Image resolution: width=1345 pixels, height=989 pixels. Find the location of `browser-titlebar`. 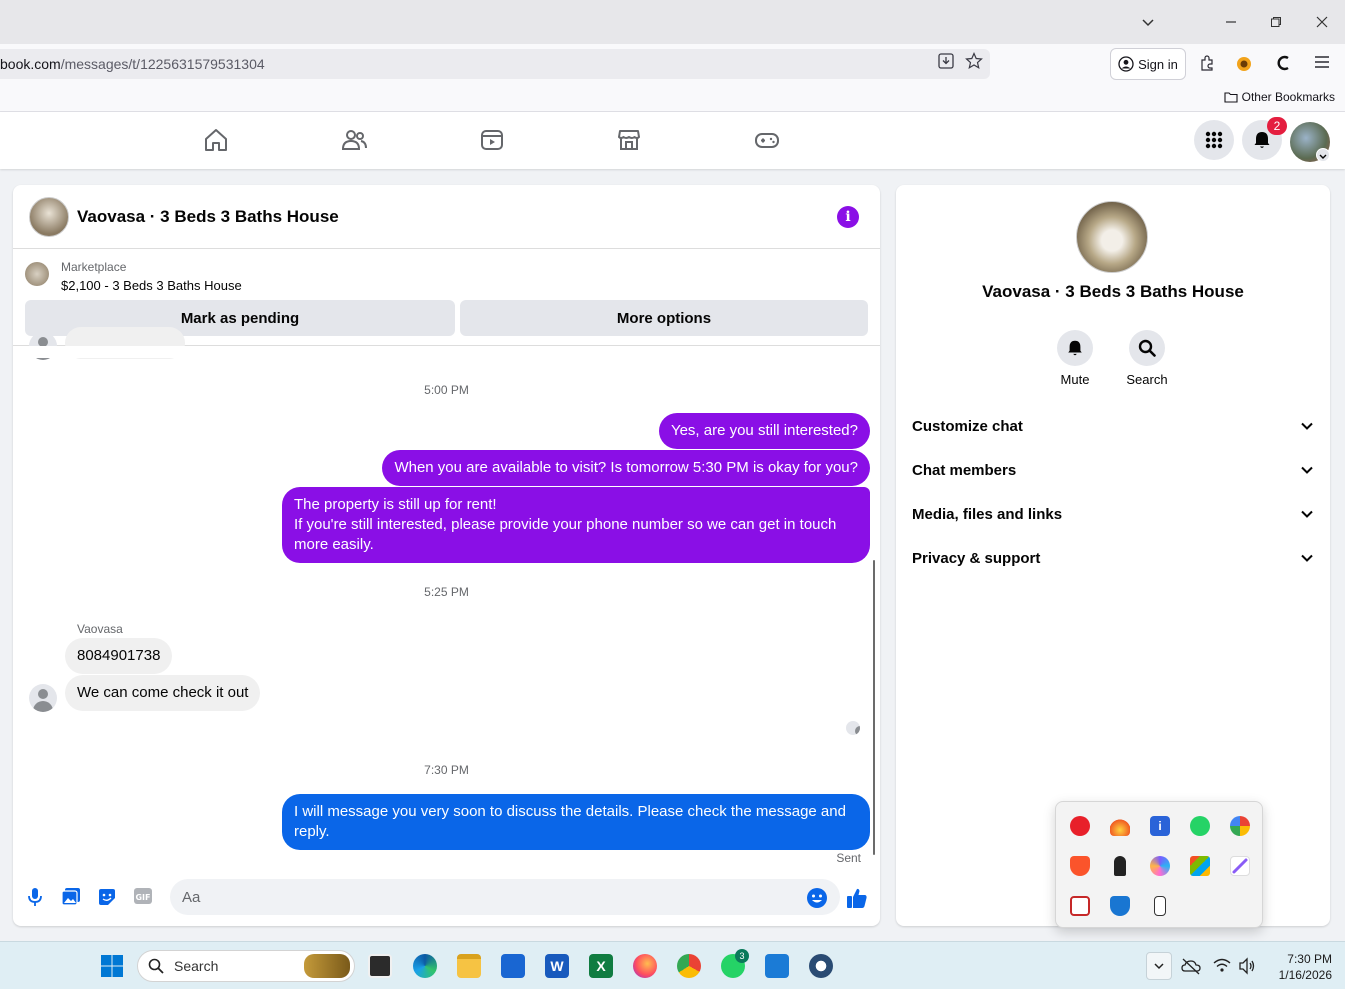

browser-titlebar is located at coordinates (672, 22).